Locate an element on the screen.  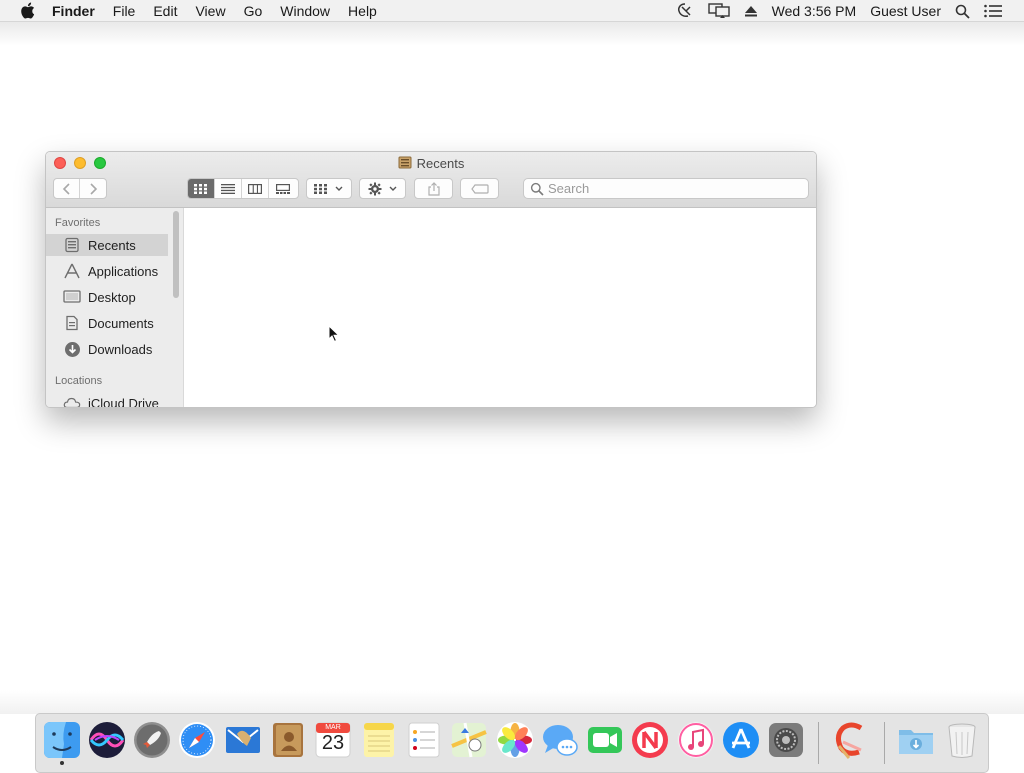
navigation-buttons is located at coordinates (80, 188).